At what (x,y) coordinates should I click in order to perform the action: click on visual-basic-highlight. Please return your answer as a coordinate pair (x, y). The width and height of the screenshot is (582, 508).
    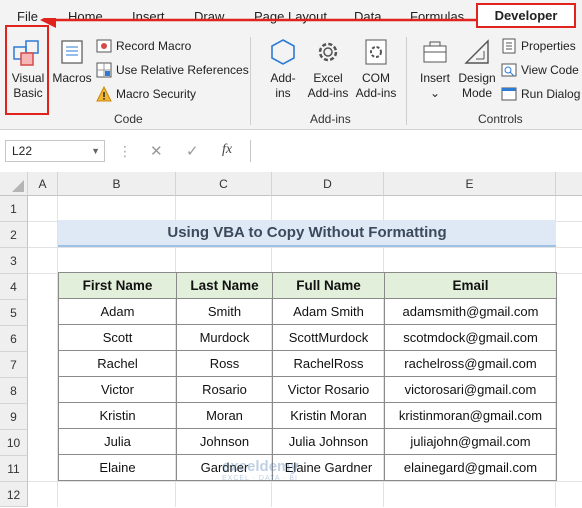
    Looking at the image, I should click on (27, 70).